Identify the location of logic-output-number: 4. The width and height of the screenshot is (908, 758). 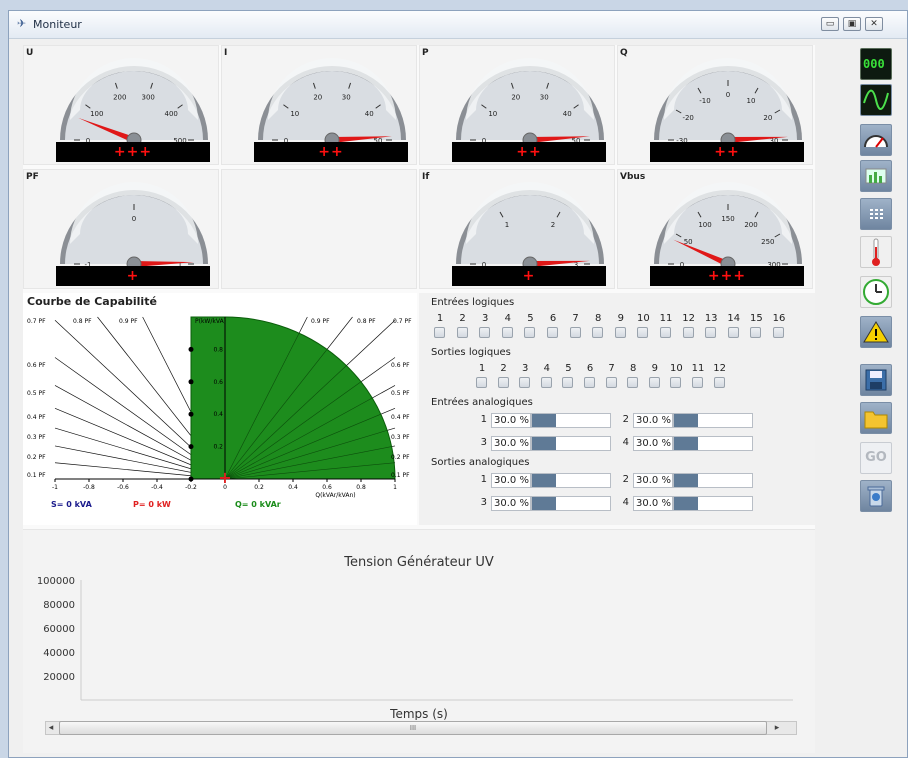
(546, 368).